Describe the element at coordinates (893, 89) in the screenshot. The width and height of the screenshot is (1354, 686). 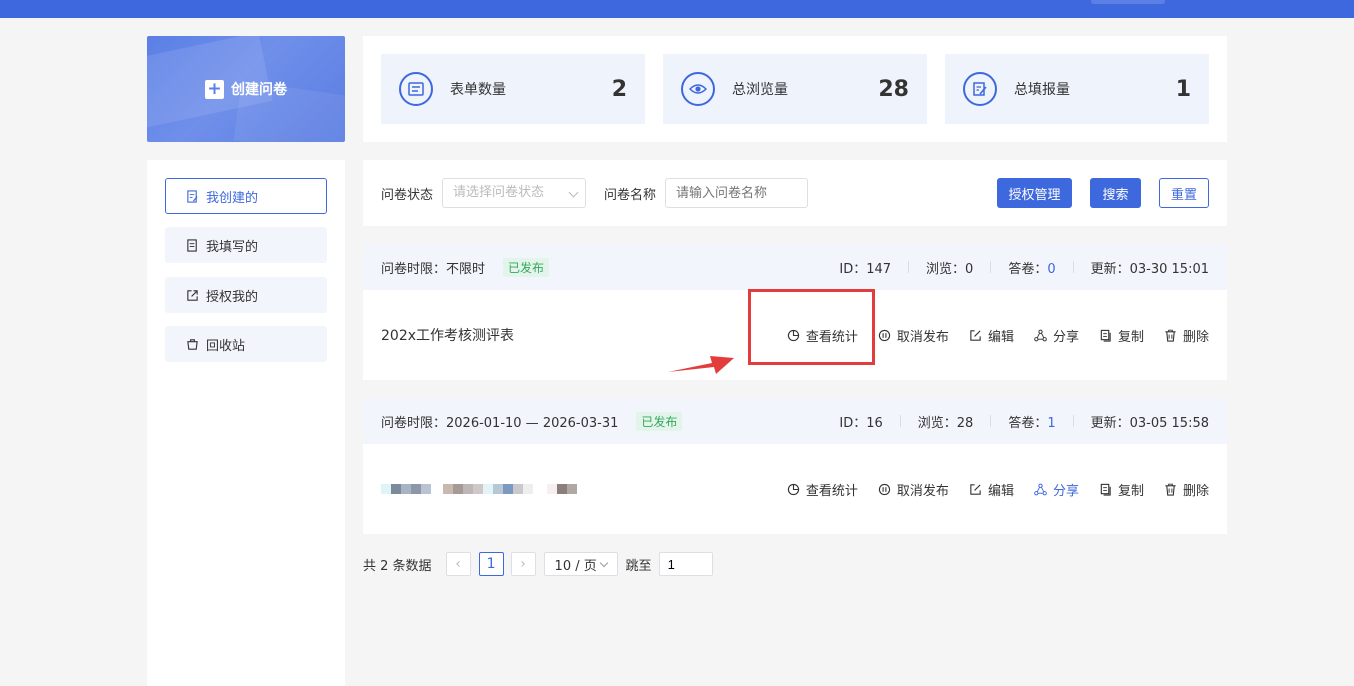
I see `stat-value: 28` at that location.